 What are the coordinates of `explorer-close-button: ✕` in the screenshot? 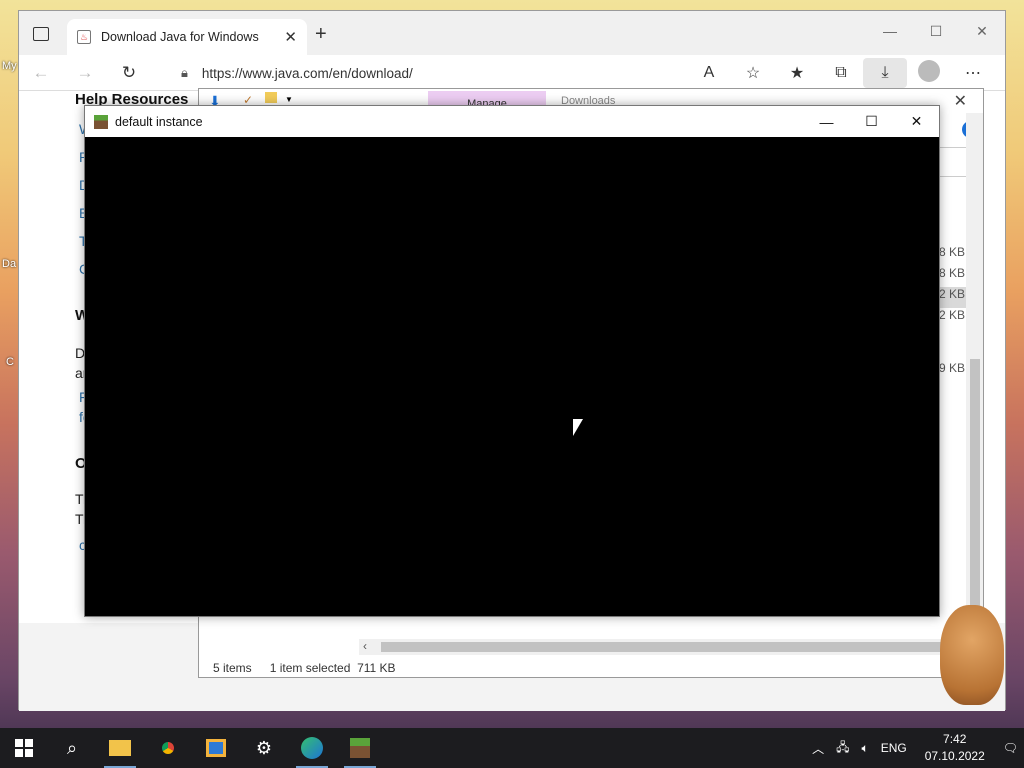 It's located at (960, 101).